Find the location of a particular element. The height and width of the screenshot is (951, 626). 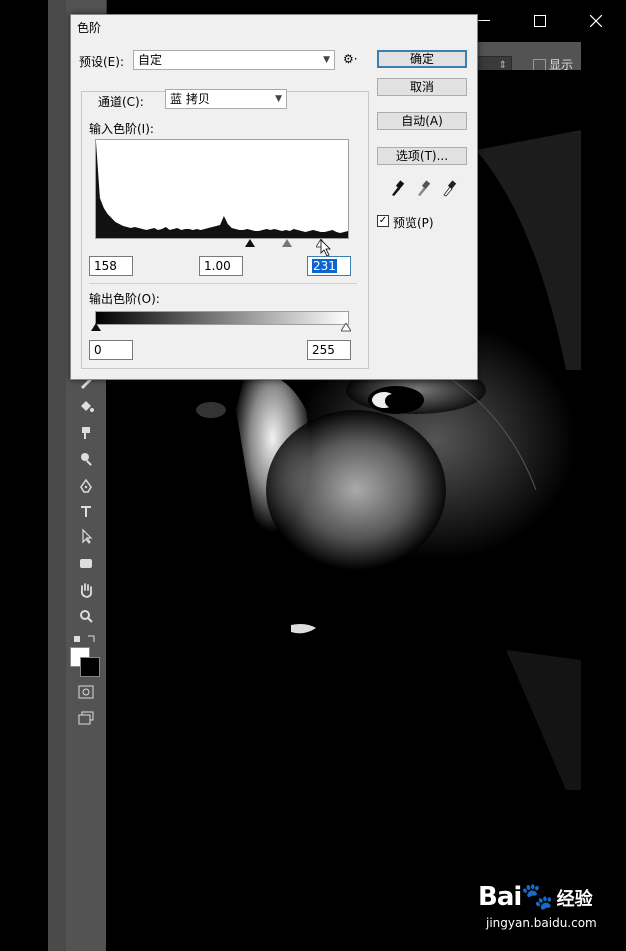

histogram-graph is located at coordinates (222, 190).